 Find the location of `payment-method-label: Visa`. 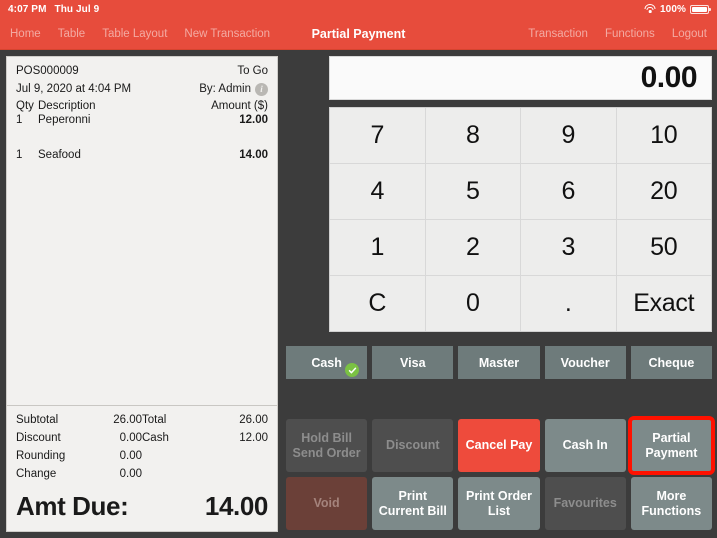

payment-method-label: Visa is located at coordinates (413, 362).